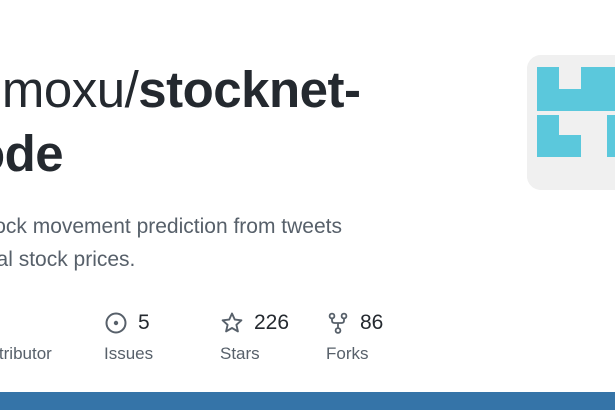  I want to click on repo-stats: ontributor 5 Issues, so click(307, 338).